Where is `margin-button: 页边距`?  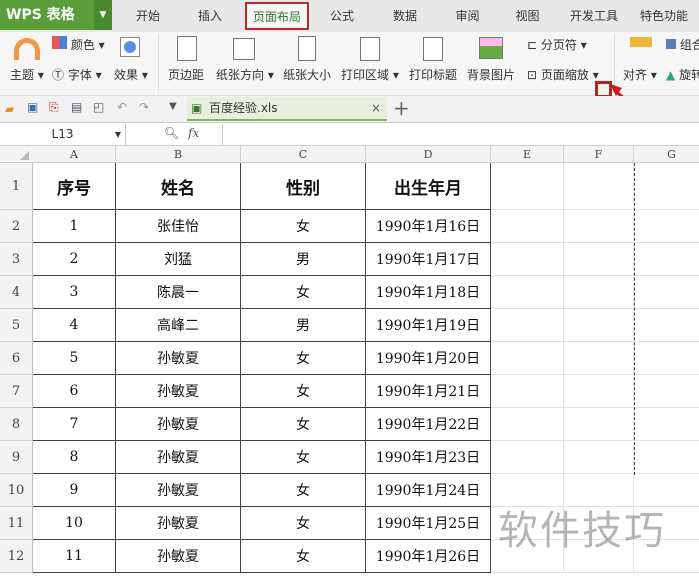 margin-button: 页边距 is located at coordinates (186, 74).